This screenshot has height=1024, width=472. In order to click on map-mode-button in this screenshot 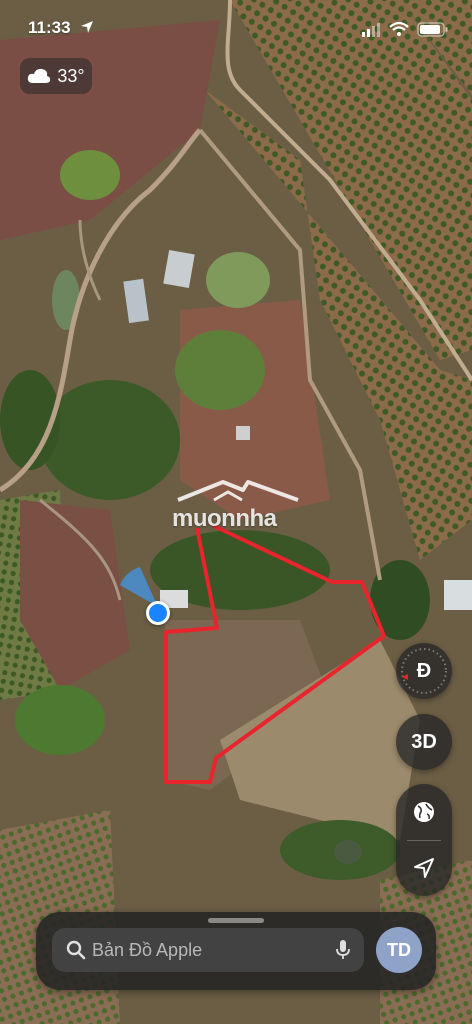, I will do `click(424, 812)`.